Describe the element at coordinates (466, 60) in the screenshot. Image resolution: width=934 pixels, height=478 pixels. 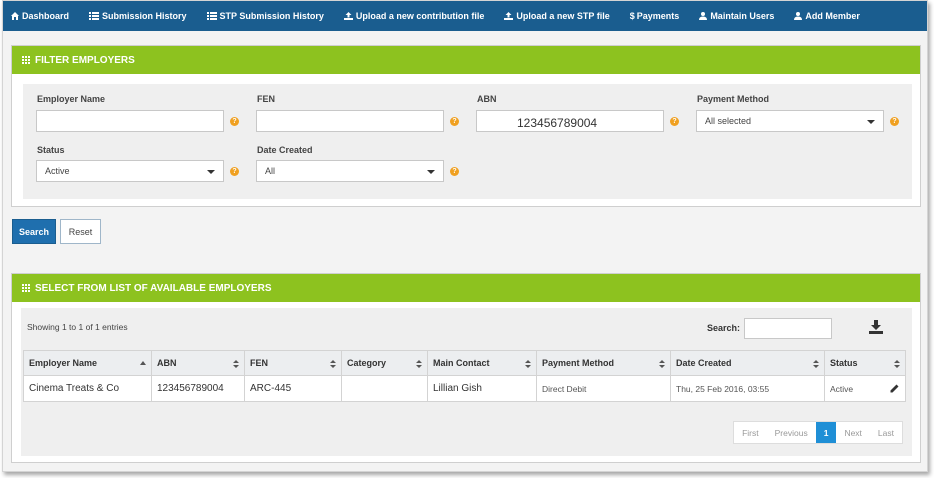
I see `filter-employers-header: FILTER EMPLOYERS` at that location.